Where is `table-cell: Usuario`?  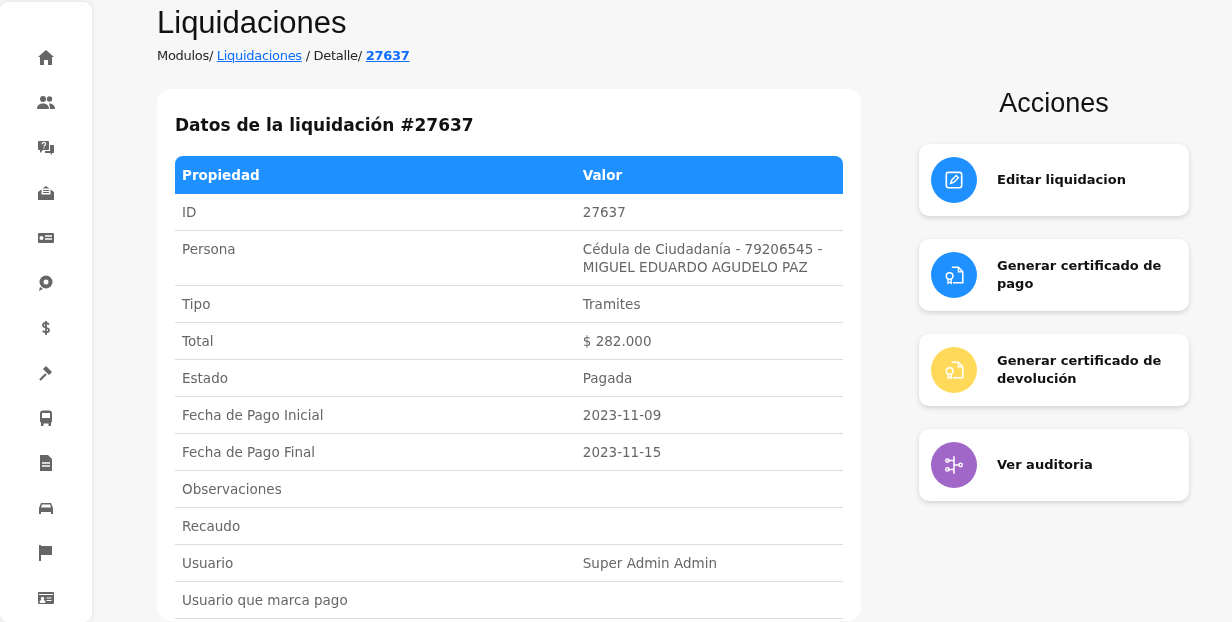
table-cell: Usuario is located at coordinates (375, 564).